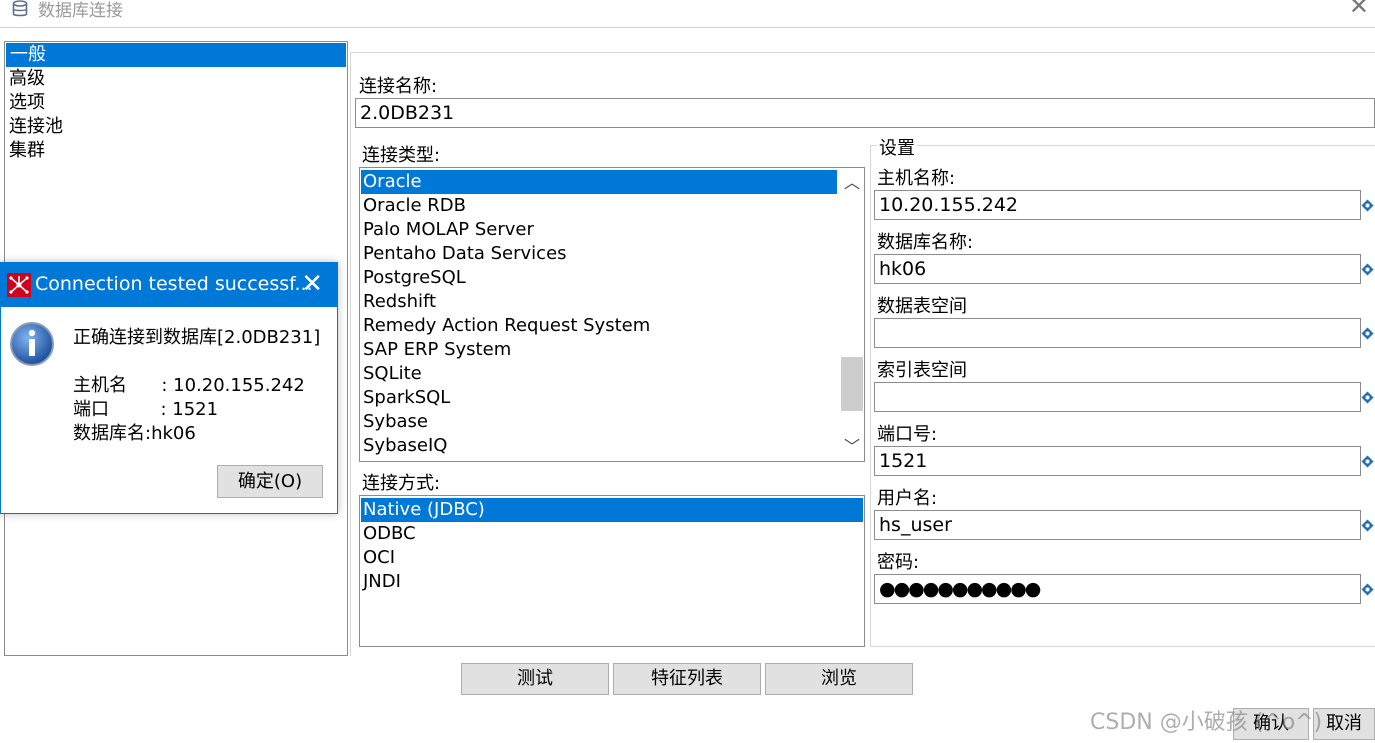  Describe the element at coordinates (1117, 205) in the screenshot. I see `host-input: 10.20.155.242` at that location.